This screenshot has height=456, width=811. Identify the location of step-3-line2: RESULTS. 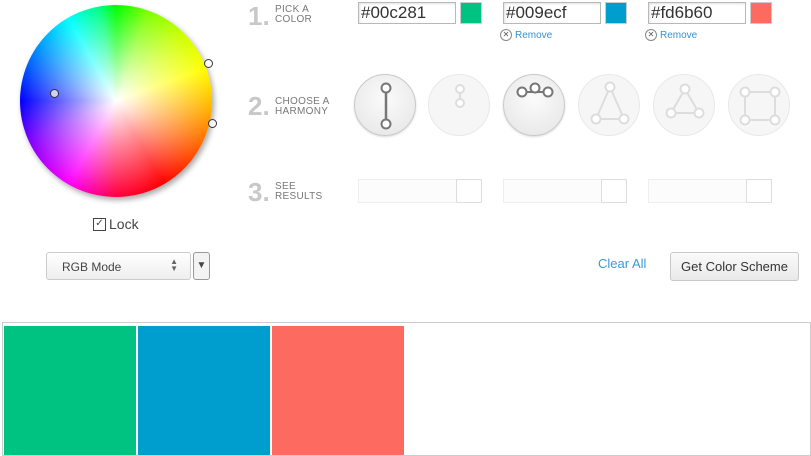
(299, 196).